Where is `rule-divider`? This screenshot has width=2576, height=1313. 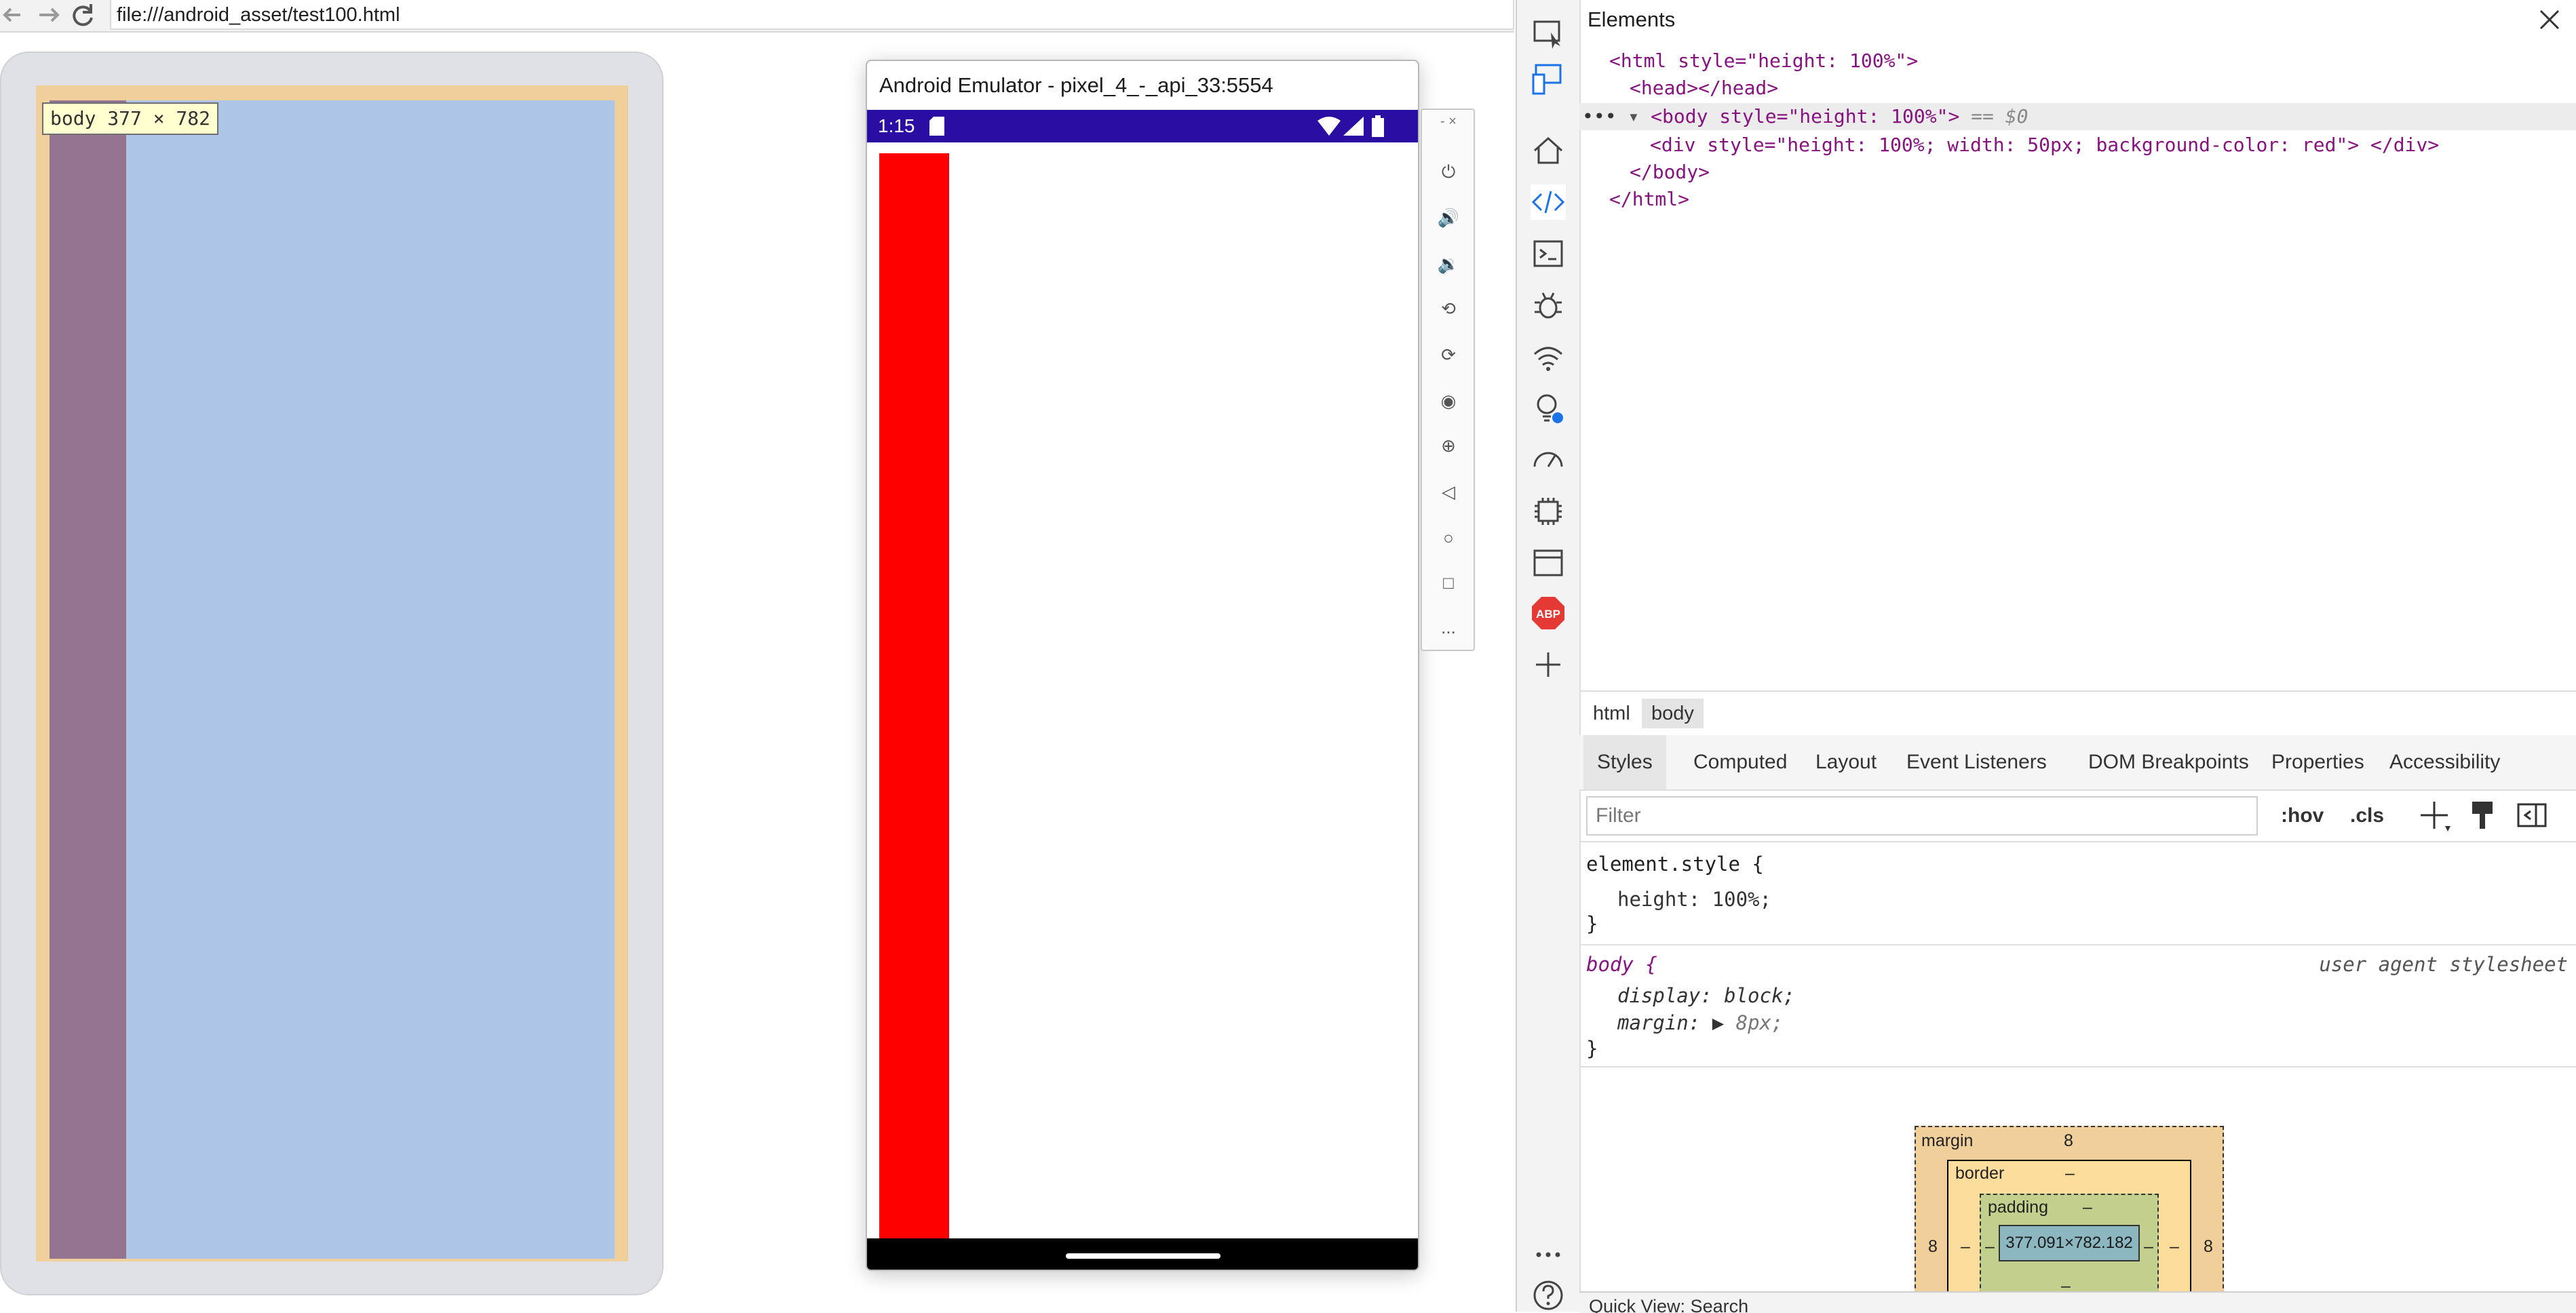 rule-divider is located at coordinates (2077, 944).